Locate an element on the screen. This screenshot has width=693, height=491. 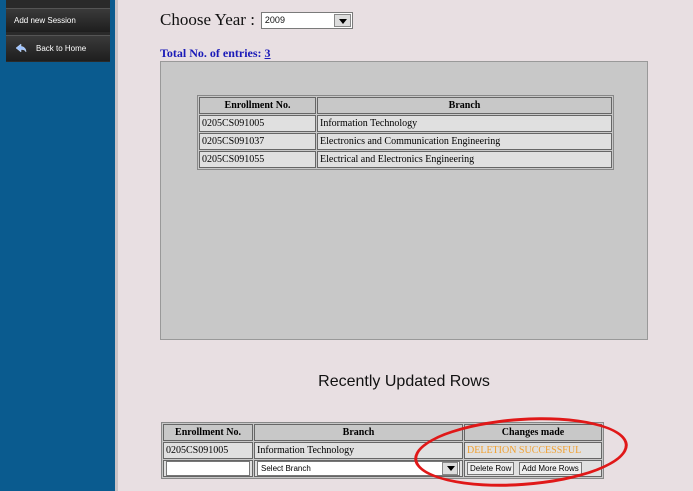
table-row: 0205CS091005 Information Technology is located at coordinates (405, 123).